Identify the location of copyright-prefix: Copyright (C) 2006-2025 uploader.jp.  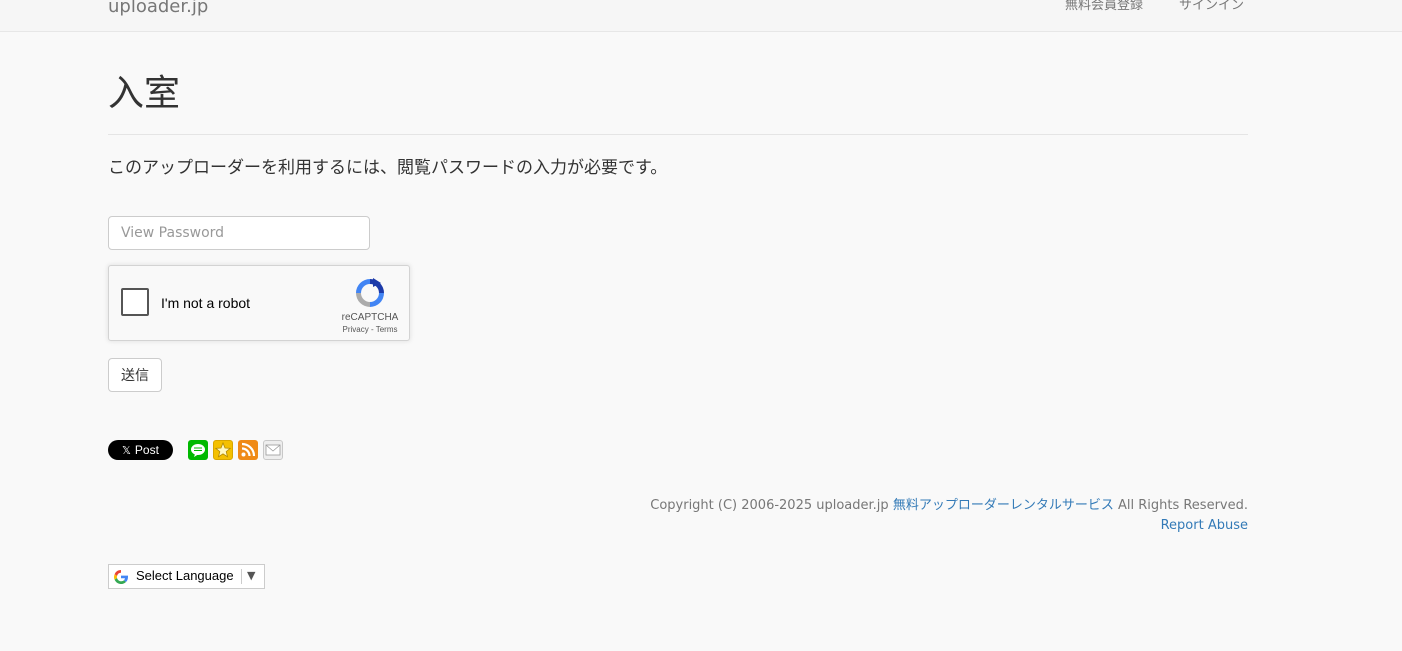
(771, 505).